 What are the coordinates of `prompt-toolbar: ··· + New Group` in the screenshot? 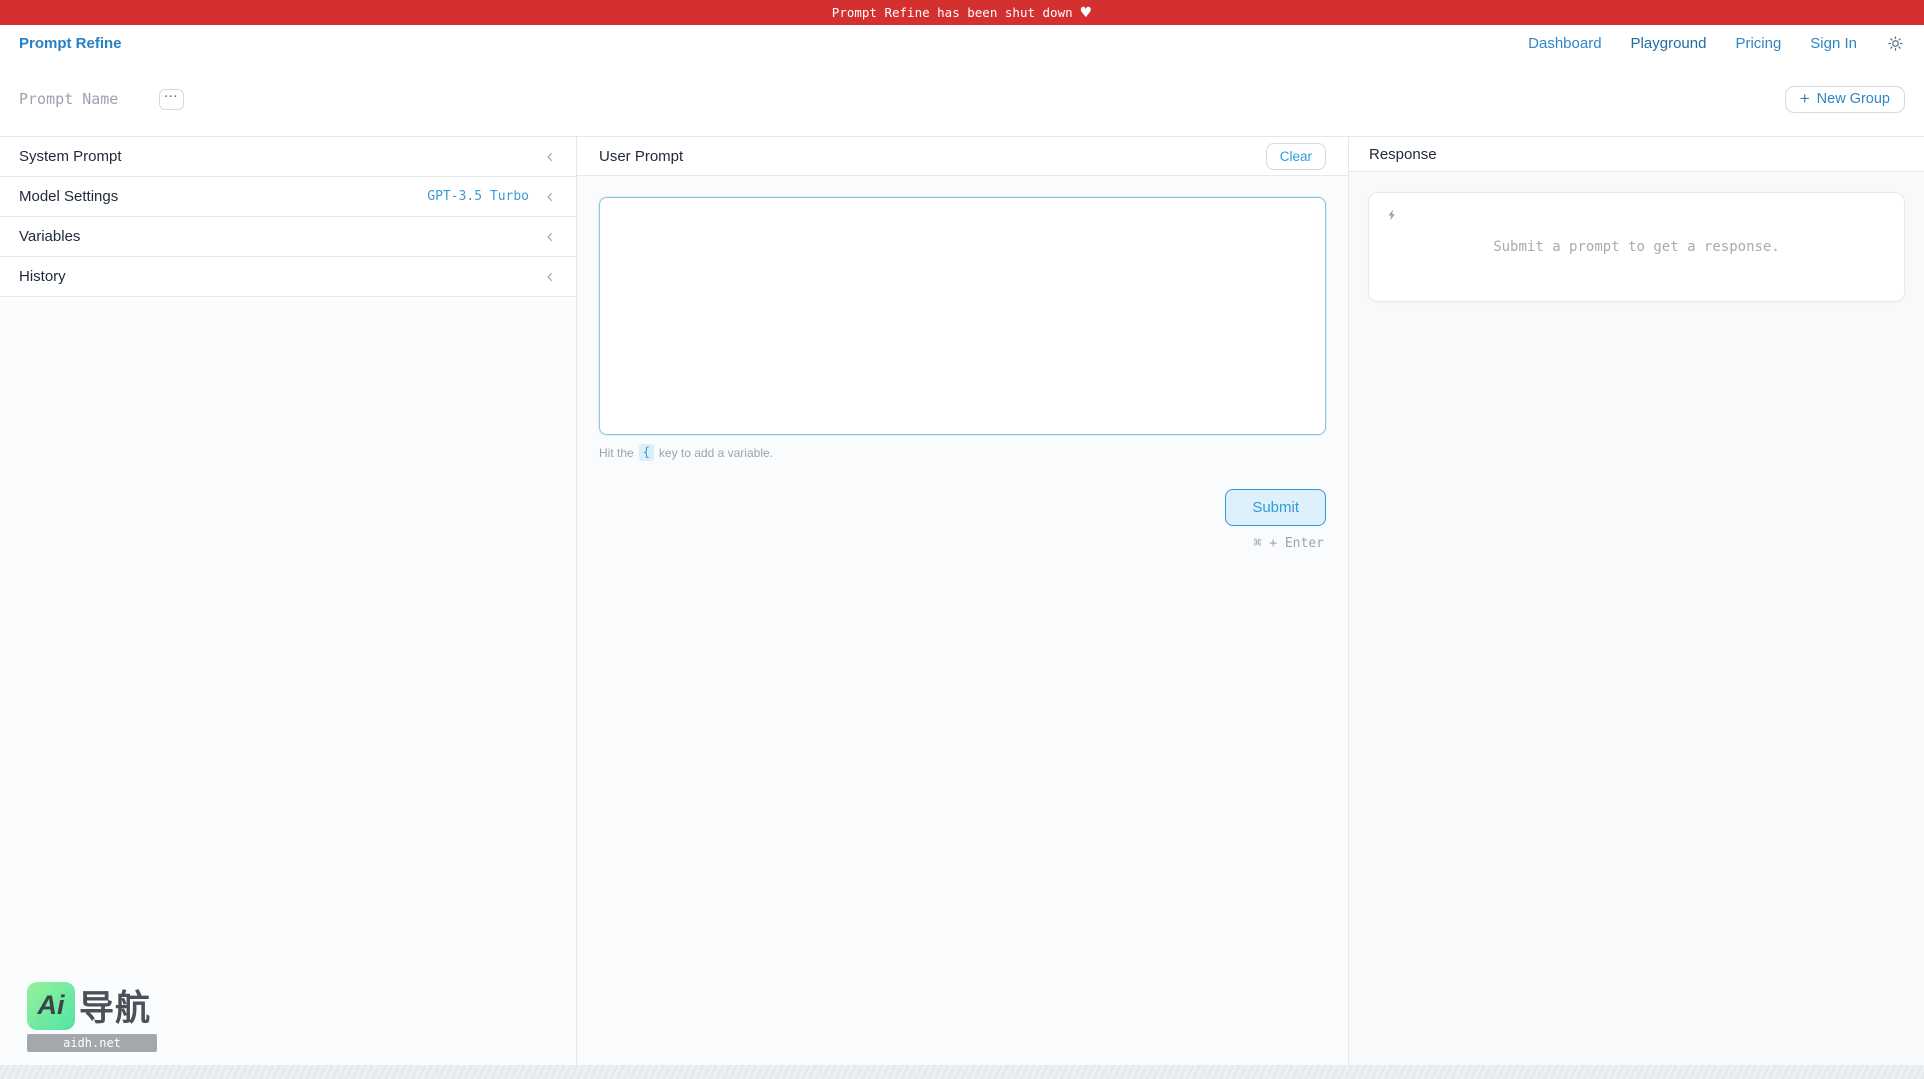 It's located at (962, 99).